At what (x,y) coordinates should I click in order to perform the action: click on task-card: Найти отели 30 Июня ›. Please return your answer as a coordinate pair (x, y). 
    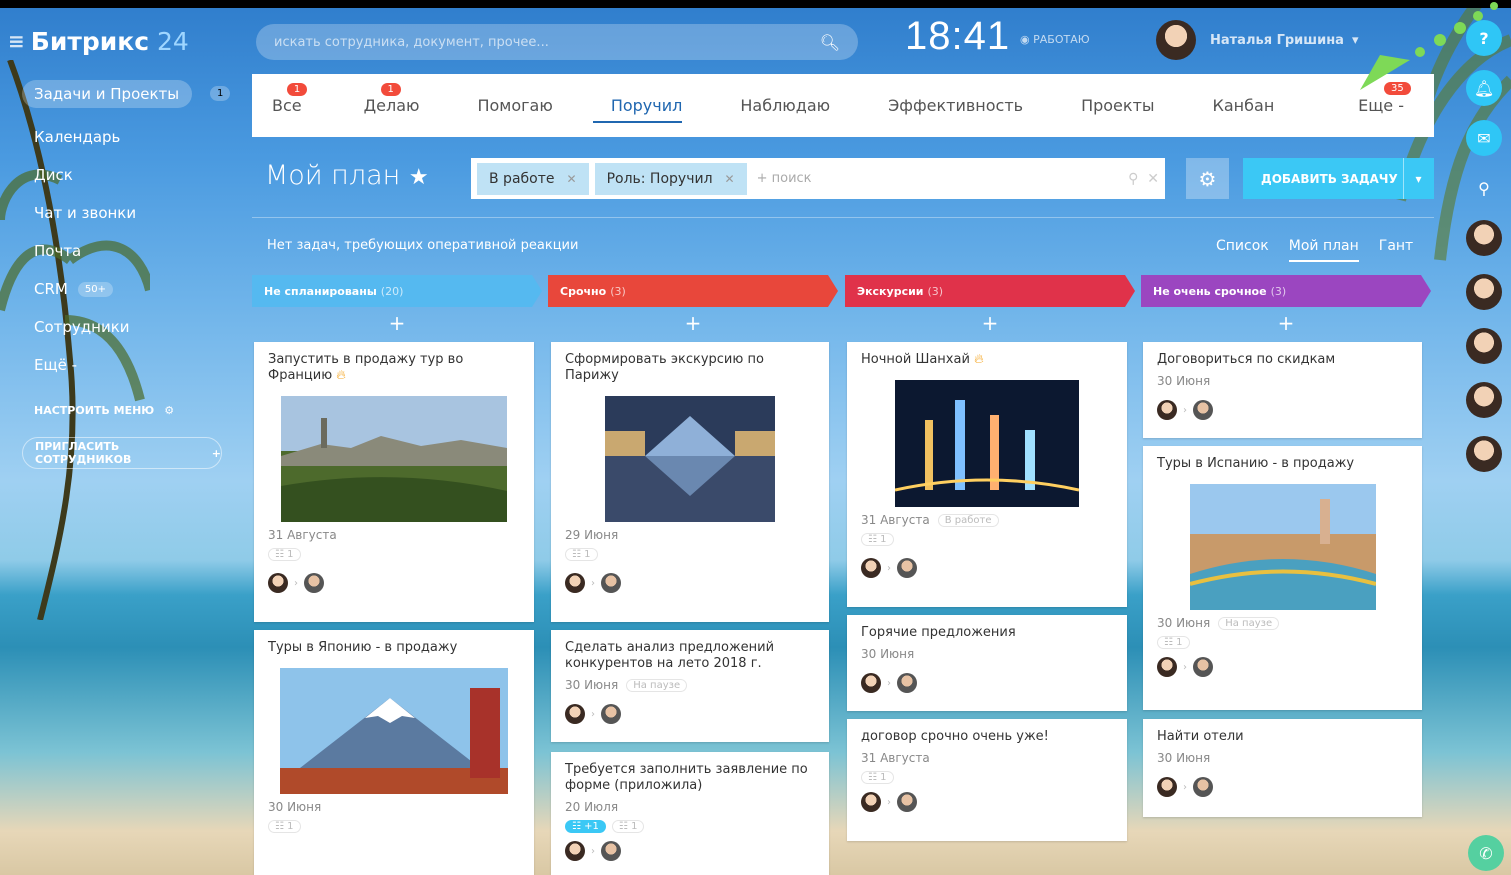
    Looking at the image, I should click on (1282, 768).